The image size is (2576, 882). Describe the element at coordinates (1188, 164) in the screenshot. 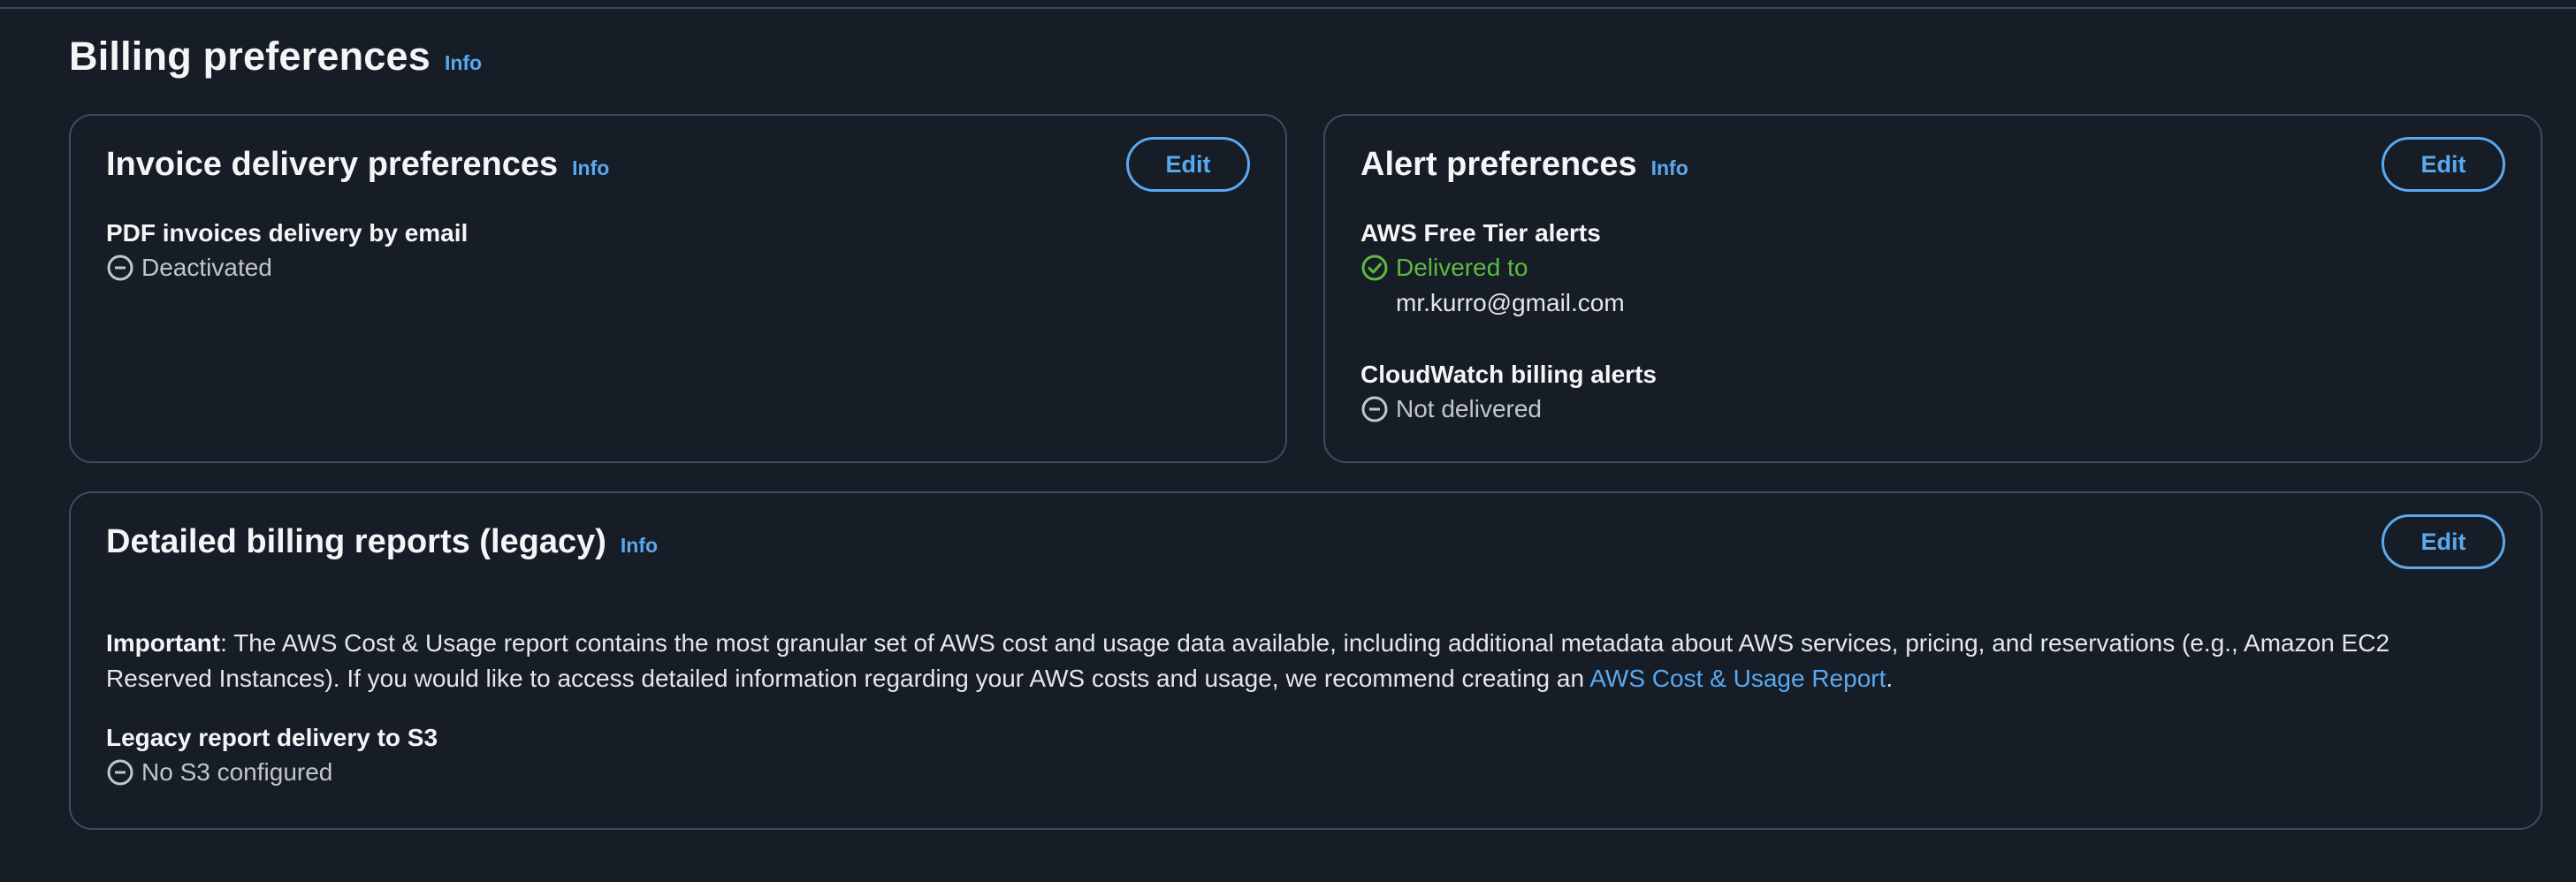

I see `invoice-edit-button: Edit` at that location.